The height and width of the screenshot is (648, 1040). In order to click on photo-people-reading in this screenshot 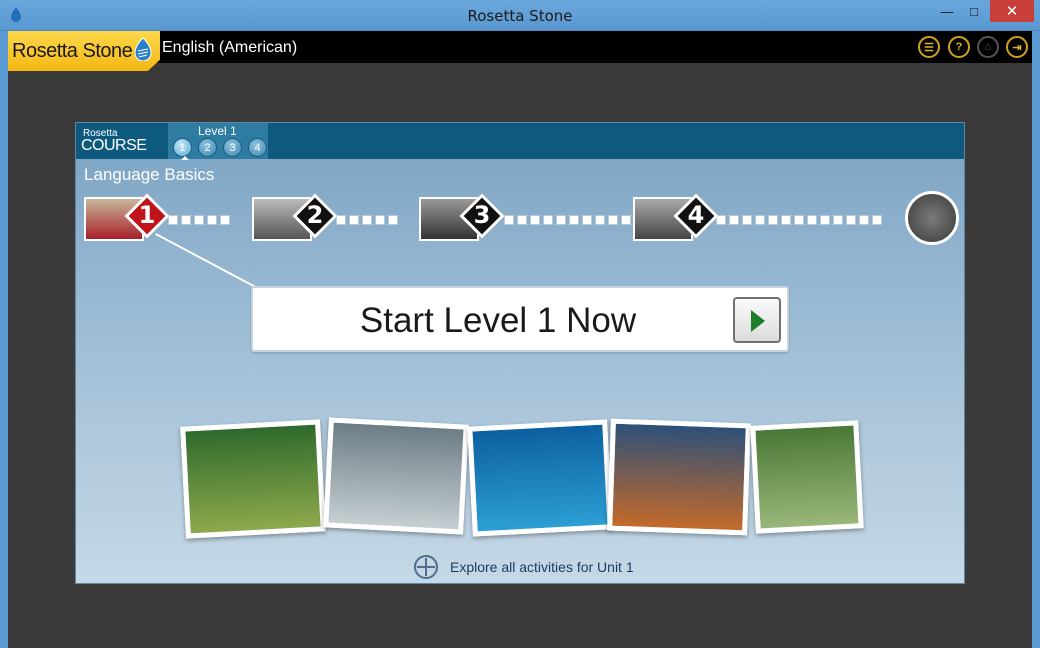, I will do `click(396, 476)`.